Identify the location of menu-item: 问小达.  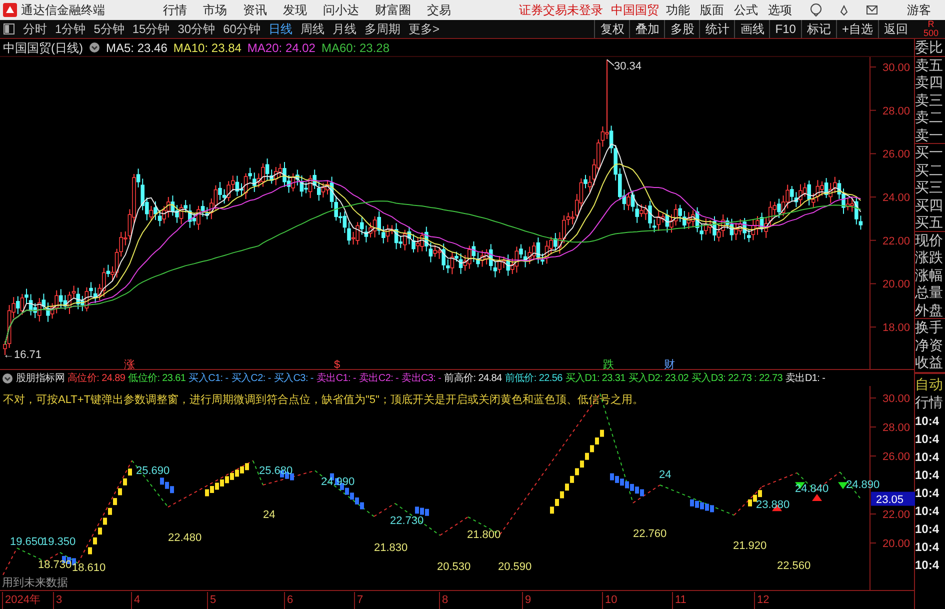
(341, 10).